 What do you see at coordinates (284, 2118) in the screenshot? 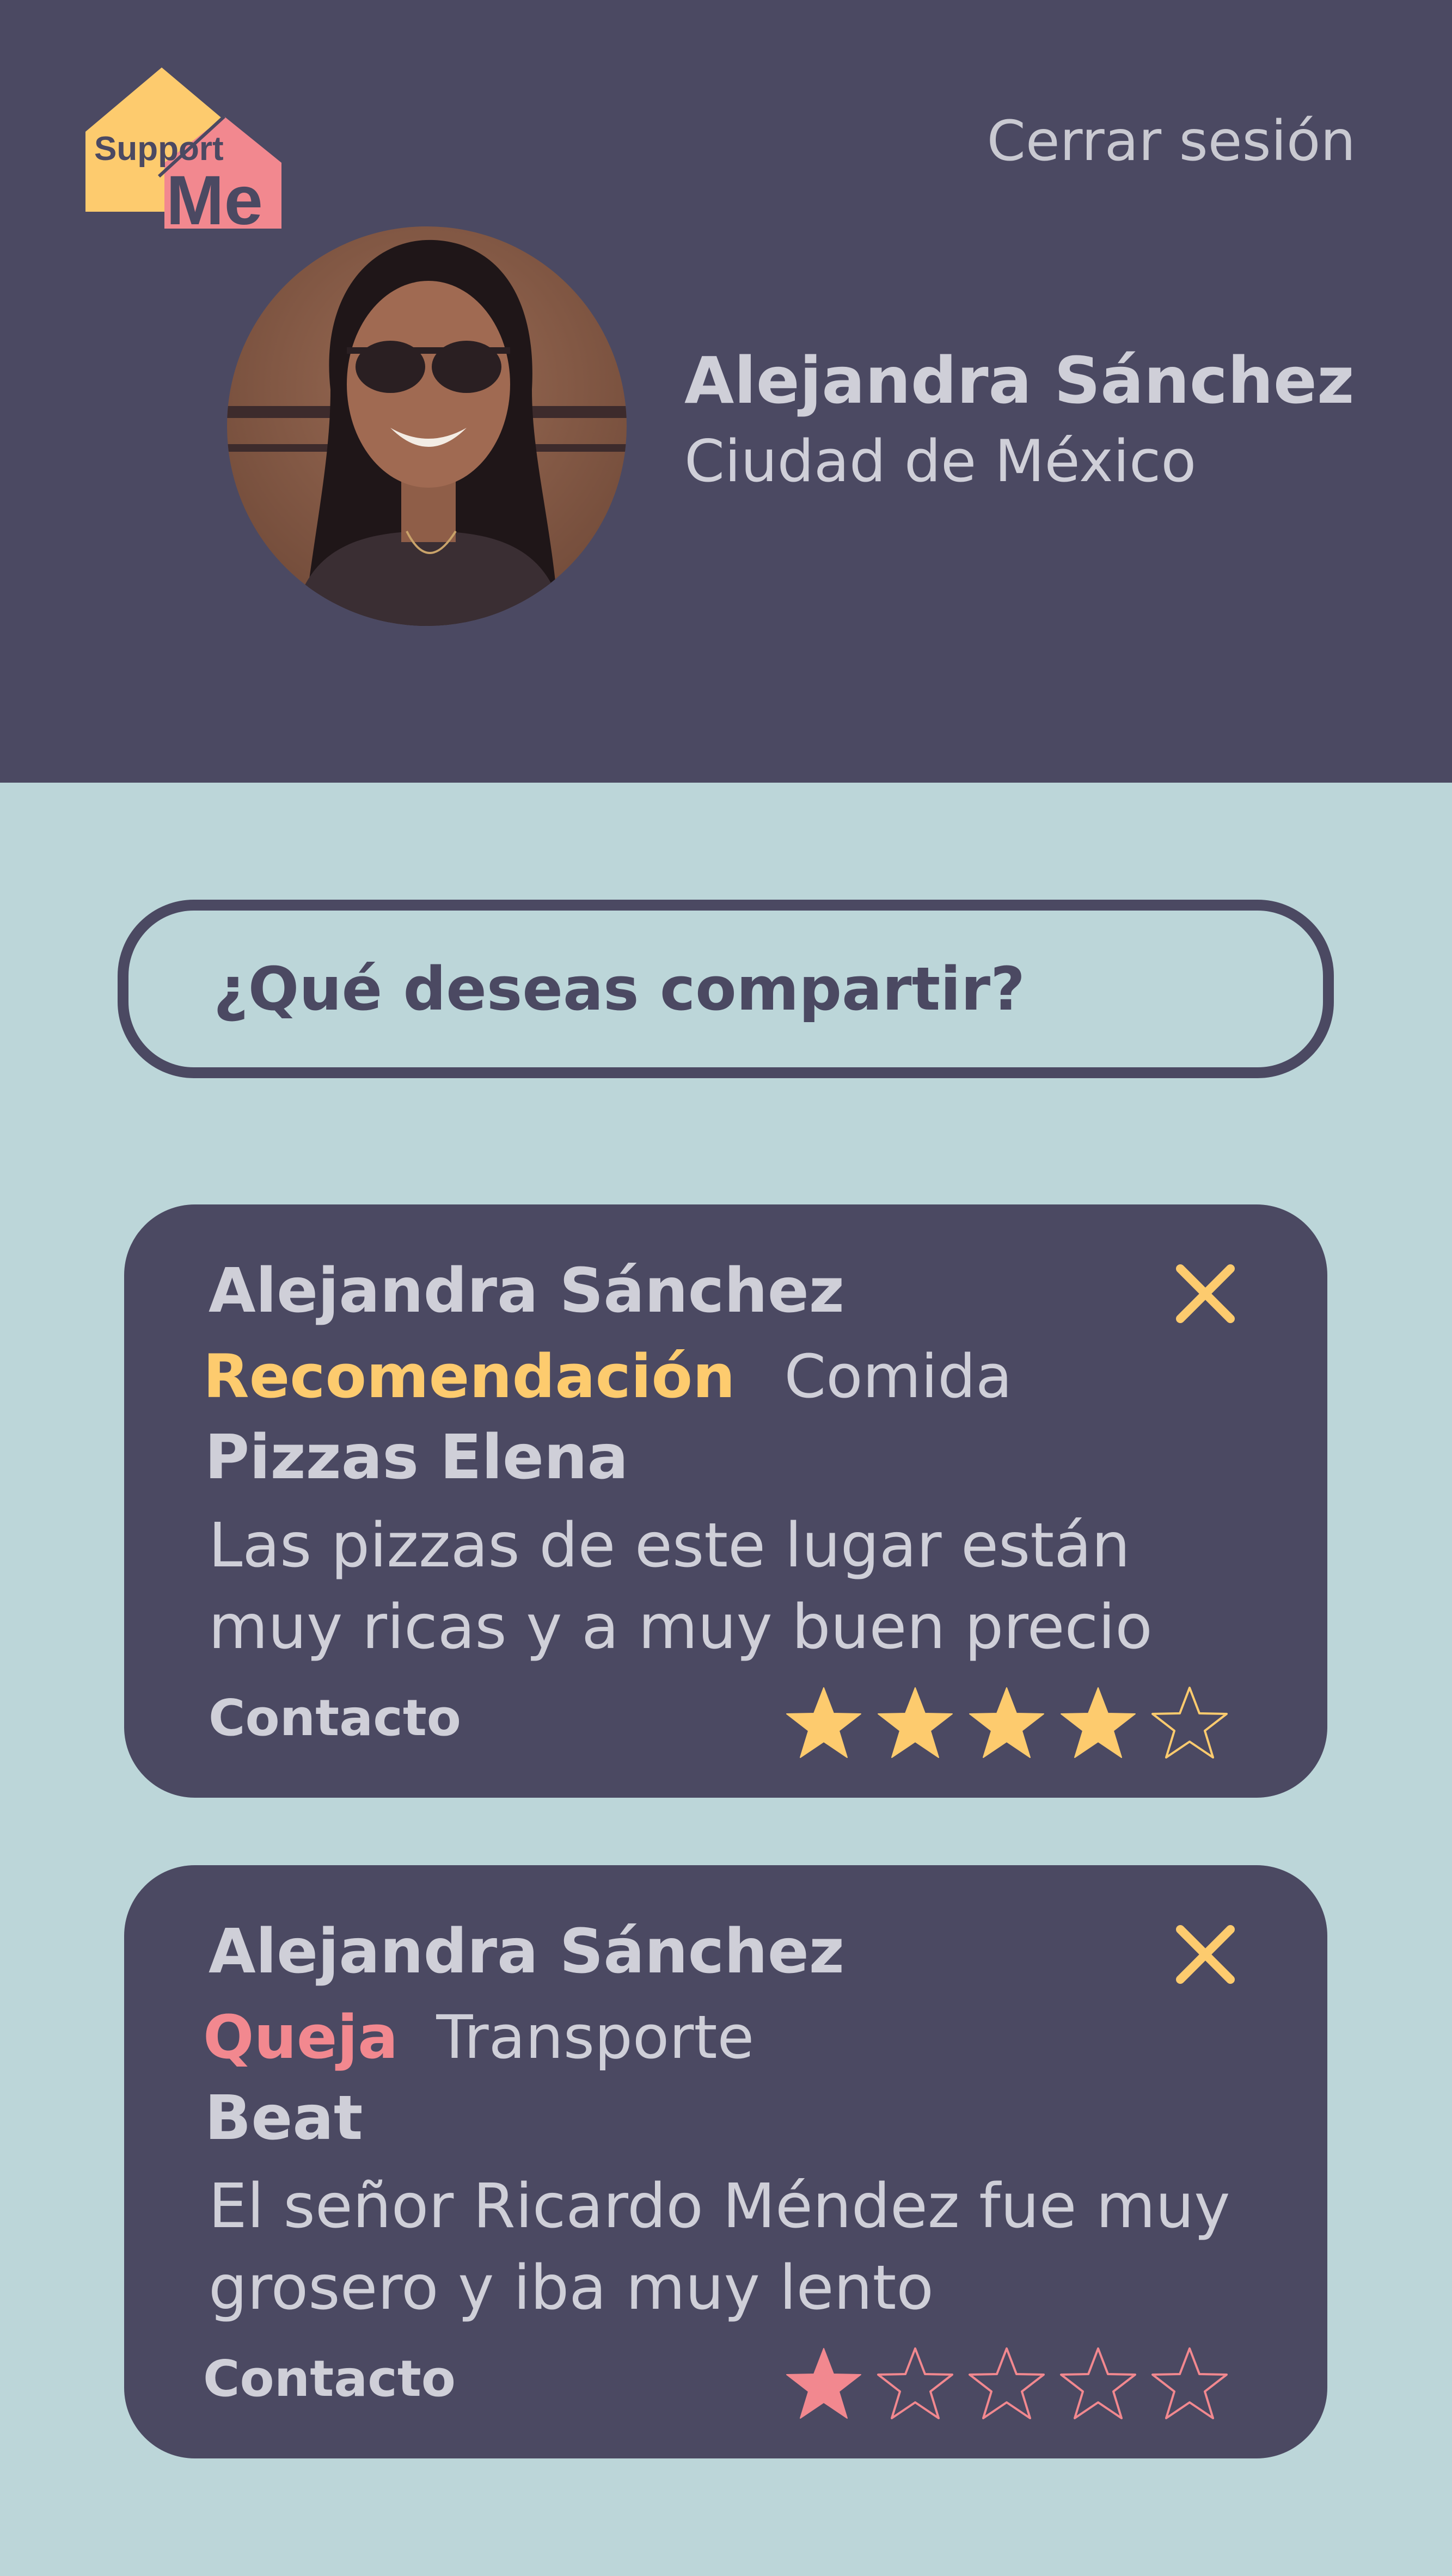
I see `post-place: Beat` at bounding box center [284, 2118].